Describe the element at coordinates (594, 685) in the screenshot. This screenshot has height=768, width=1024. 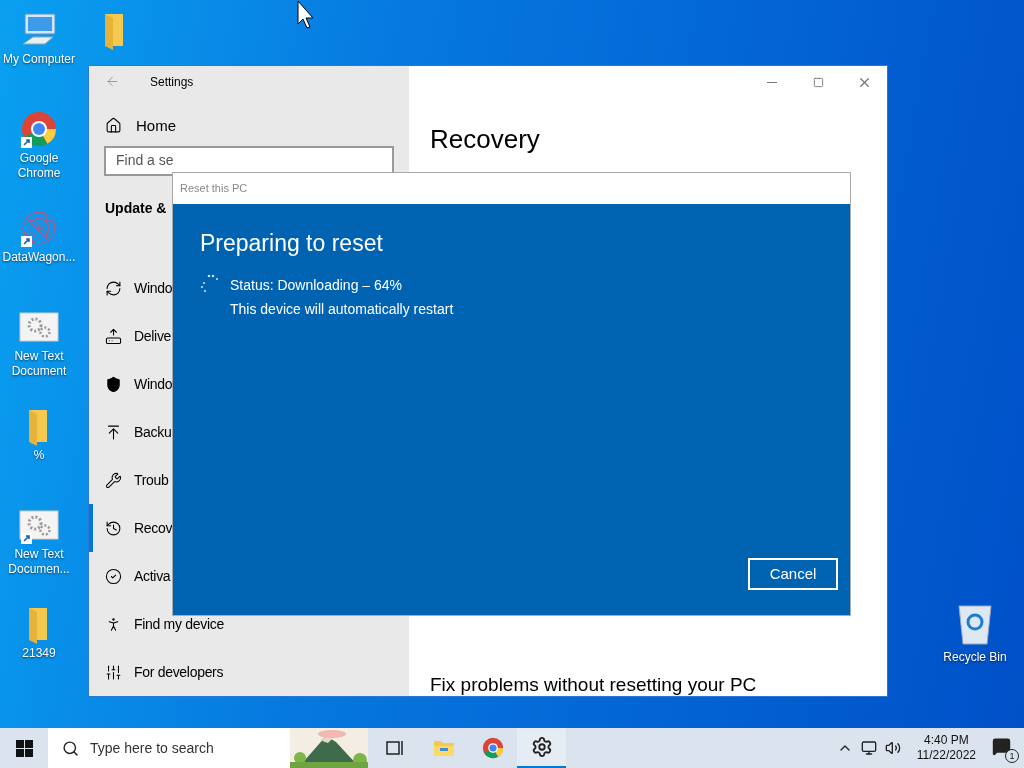
I see `section-heading: Fix problems without resetting your PC` at that location.